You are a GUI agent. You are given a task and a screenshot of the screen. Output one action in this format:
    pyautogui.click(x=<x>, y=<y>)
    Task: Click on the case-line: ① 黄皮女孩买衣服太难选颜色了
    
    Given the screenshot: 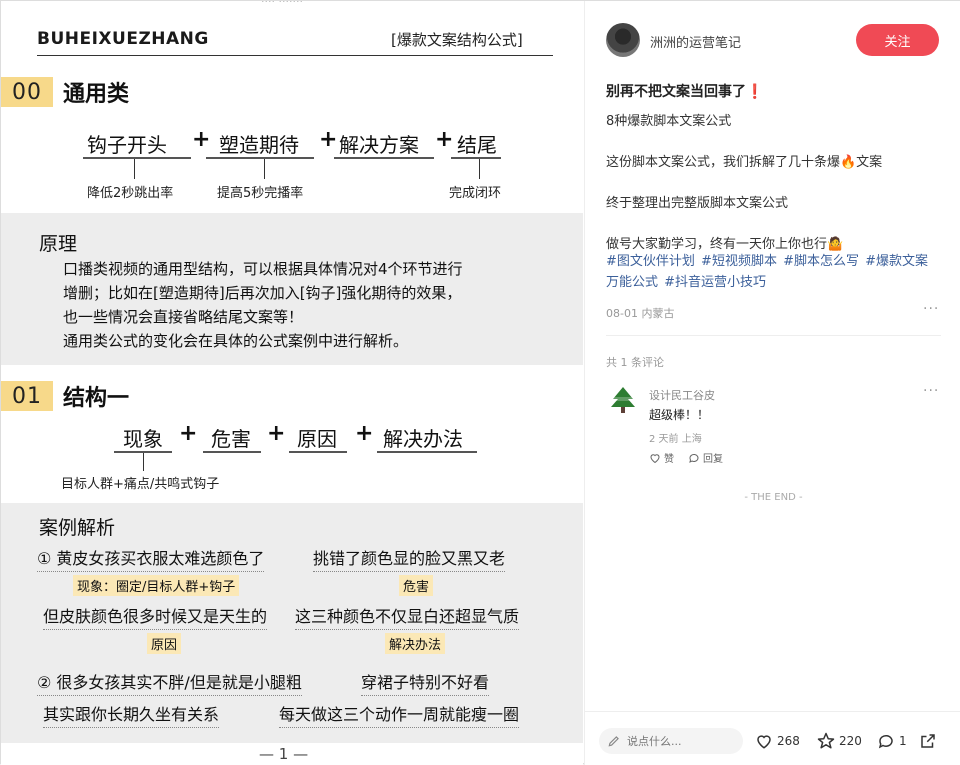 What is the action you would take?
    pyautogui.click(x=151, y=558)
    